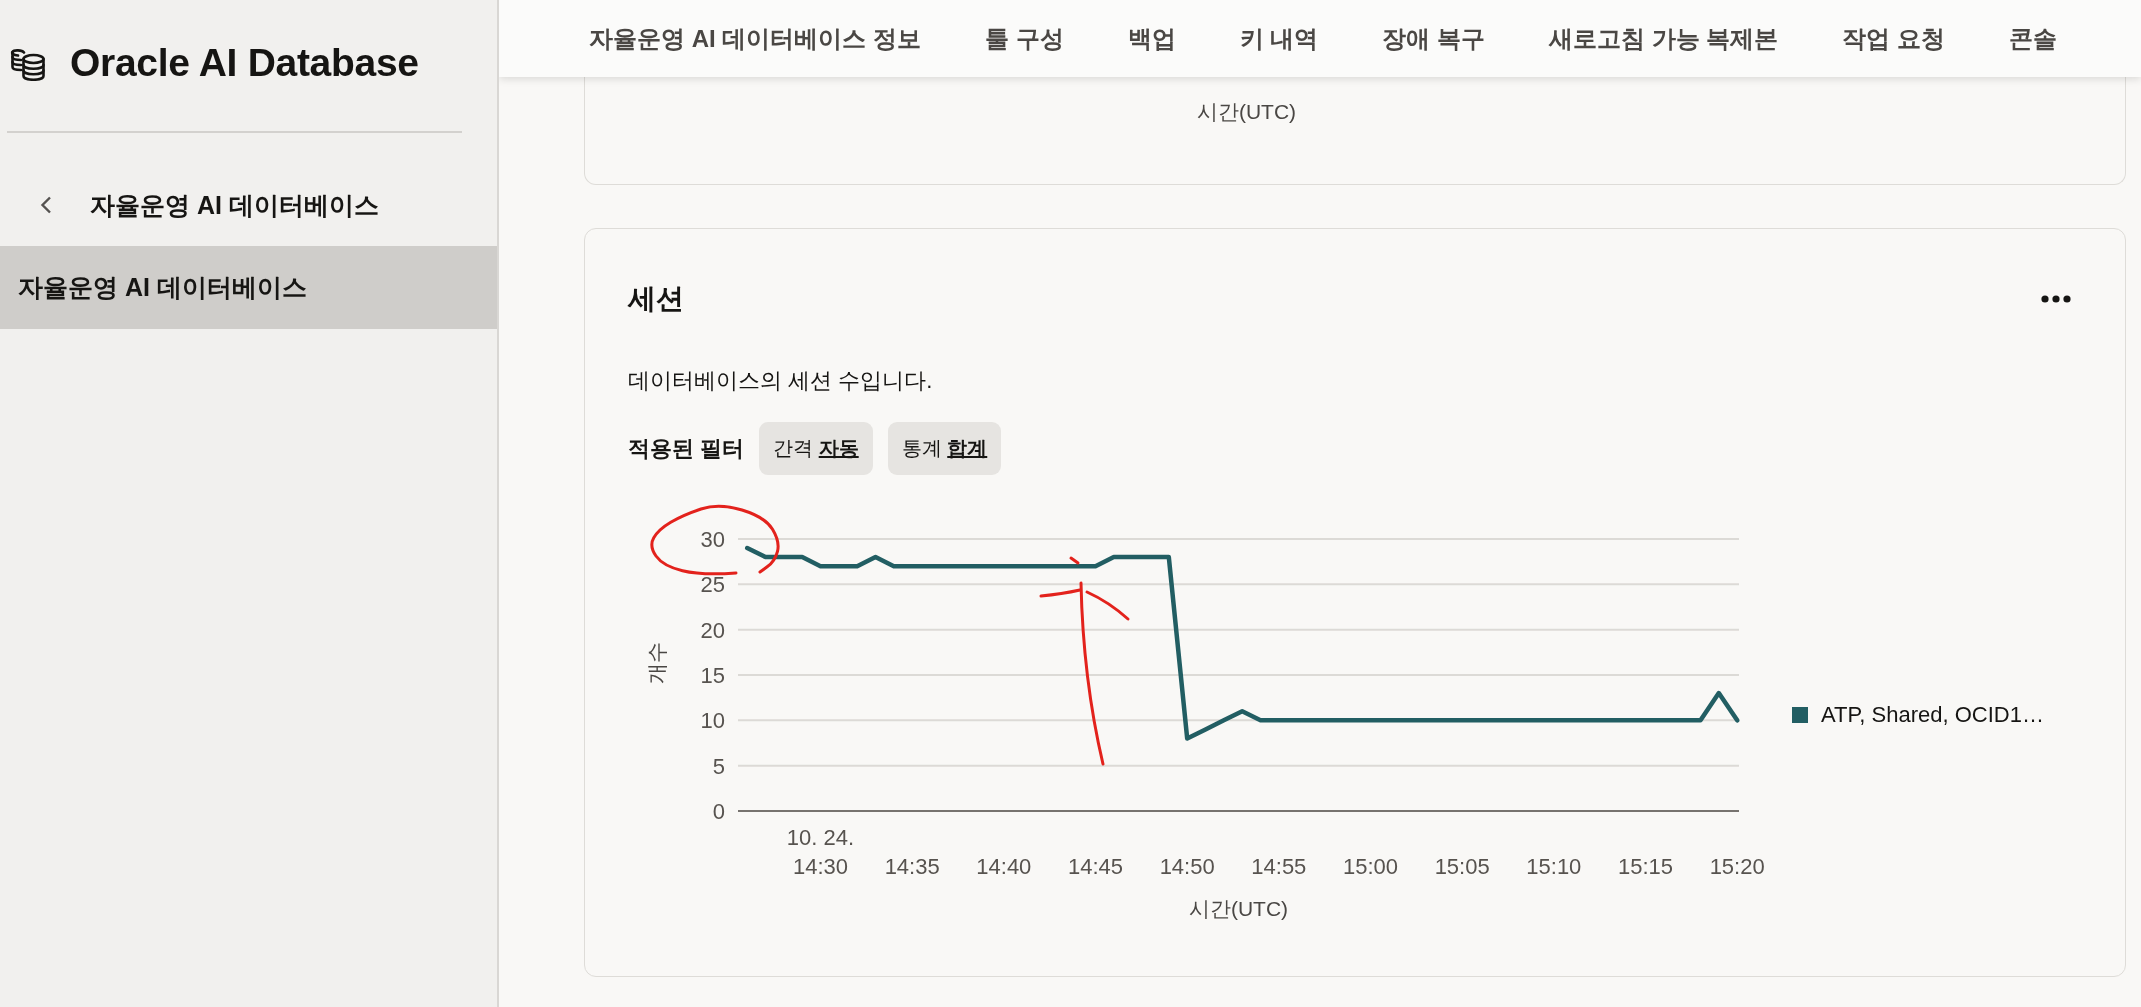 The image size is (2141, 1007). Describe the element at coordinates (712, 675) in the screenshot. I see `y-tick-label: 15` at that location.